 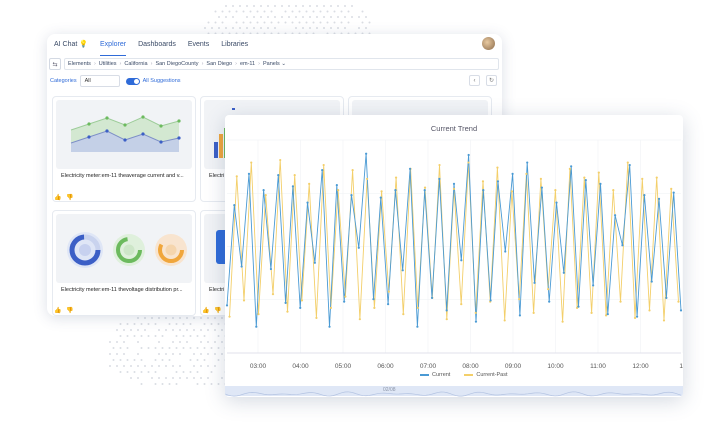 What do you see at coordinates (343, 366) in the screenshot?
I see `x-tick-label: 05:00` at bounding box center [343, 366].